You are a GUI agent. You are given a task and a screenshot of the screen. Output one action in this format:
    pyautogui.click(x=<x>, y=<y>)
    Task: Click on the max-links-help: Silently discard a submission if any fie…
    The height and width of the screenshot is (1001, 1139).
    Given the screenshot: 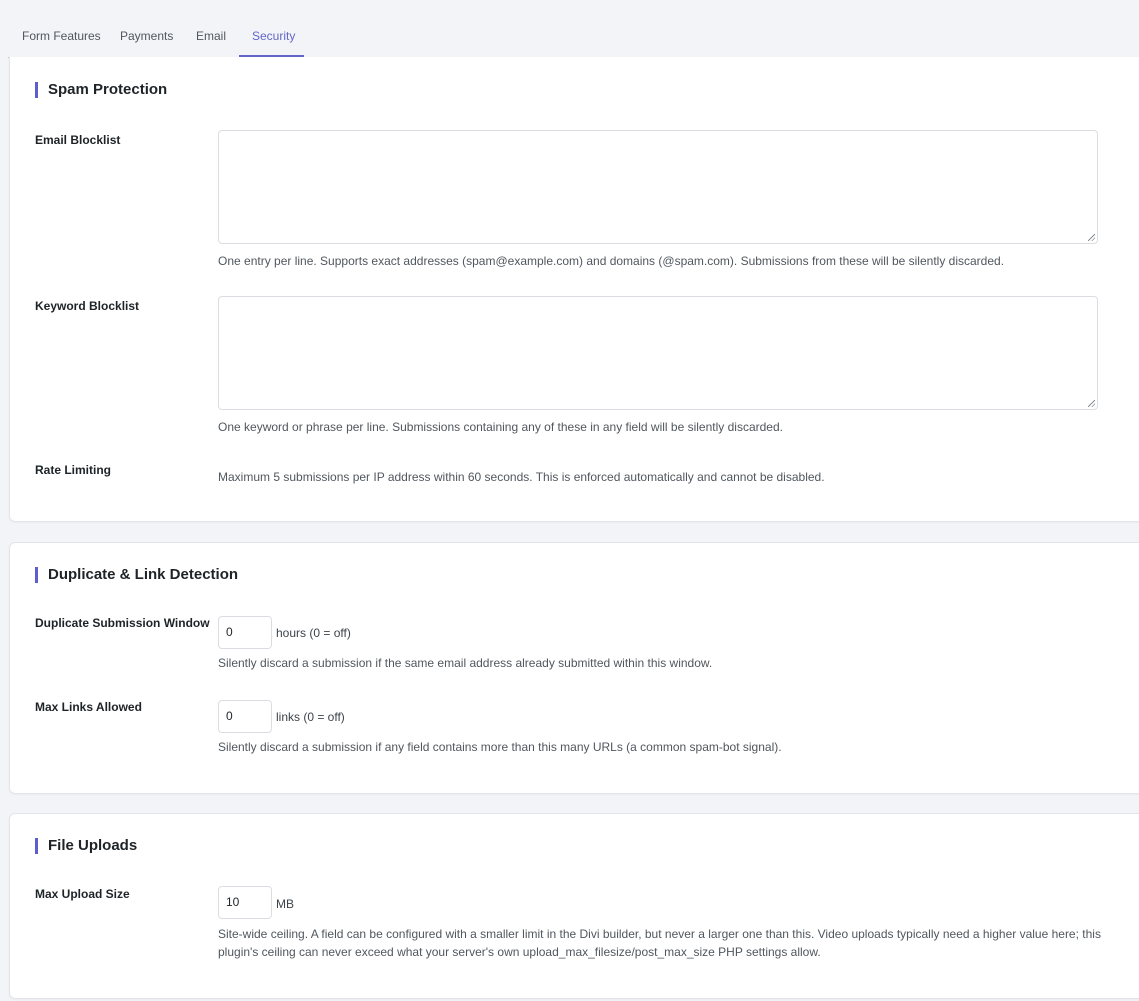 What is the action you would take?
    pyautogui.click(x=500, y=747)
    